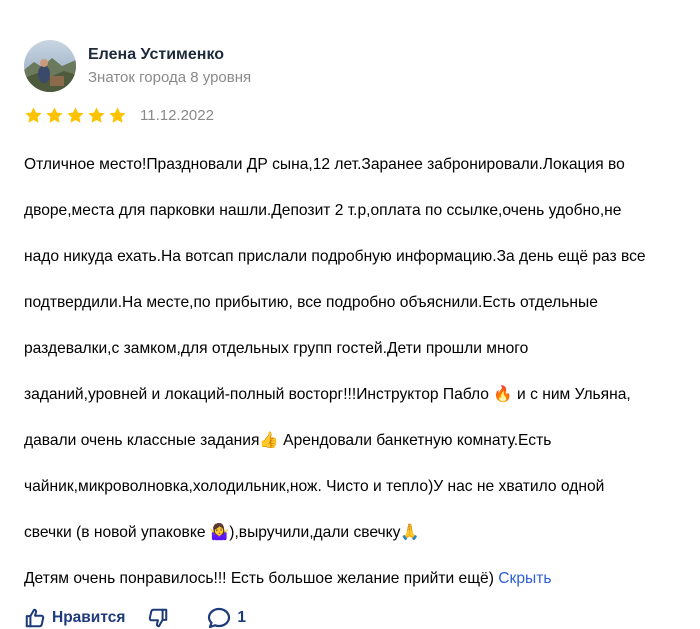 Image resolution: width=700 pixels, height=629 pixels. Describe the element at coordinates (219, 618) in the screenshot. I see `comment-icon` at that location.